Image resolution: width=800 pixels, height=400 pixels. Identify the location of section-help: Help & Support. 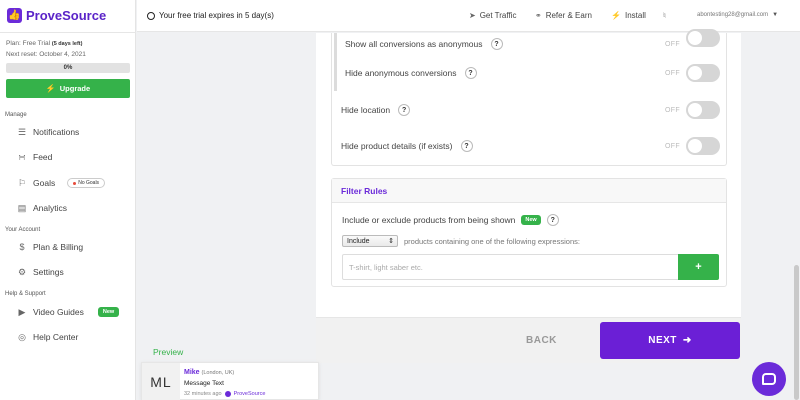
(25, 294).